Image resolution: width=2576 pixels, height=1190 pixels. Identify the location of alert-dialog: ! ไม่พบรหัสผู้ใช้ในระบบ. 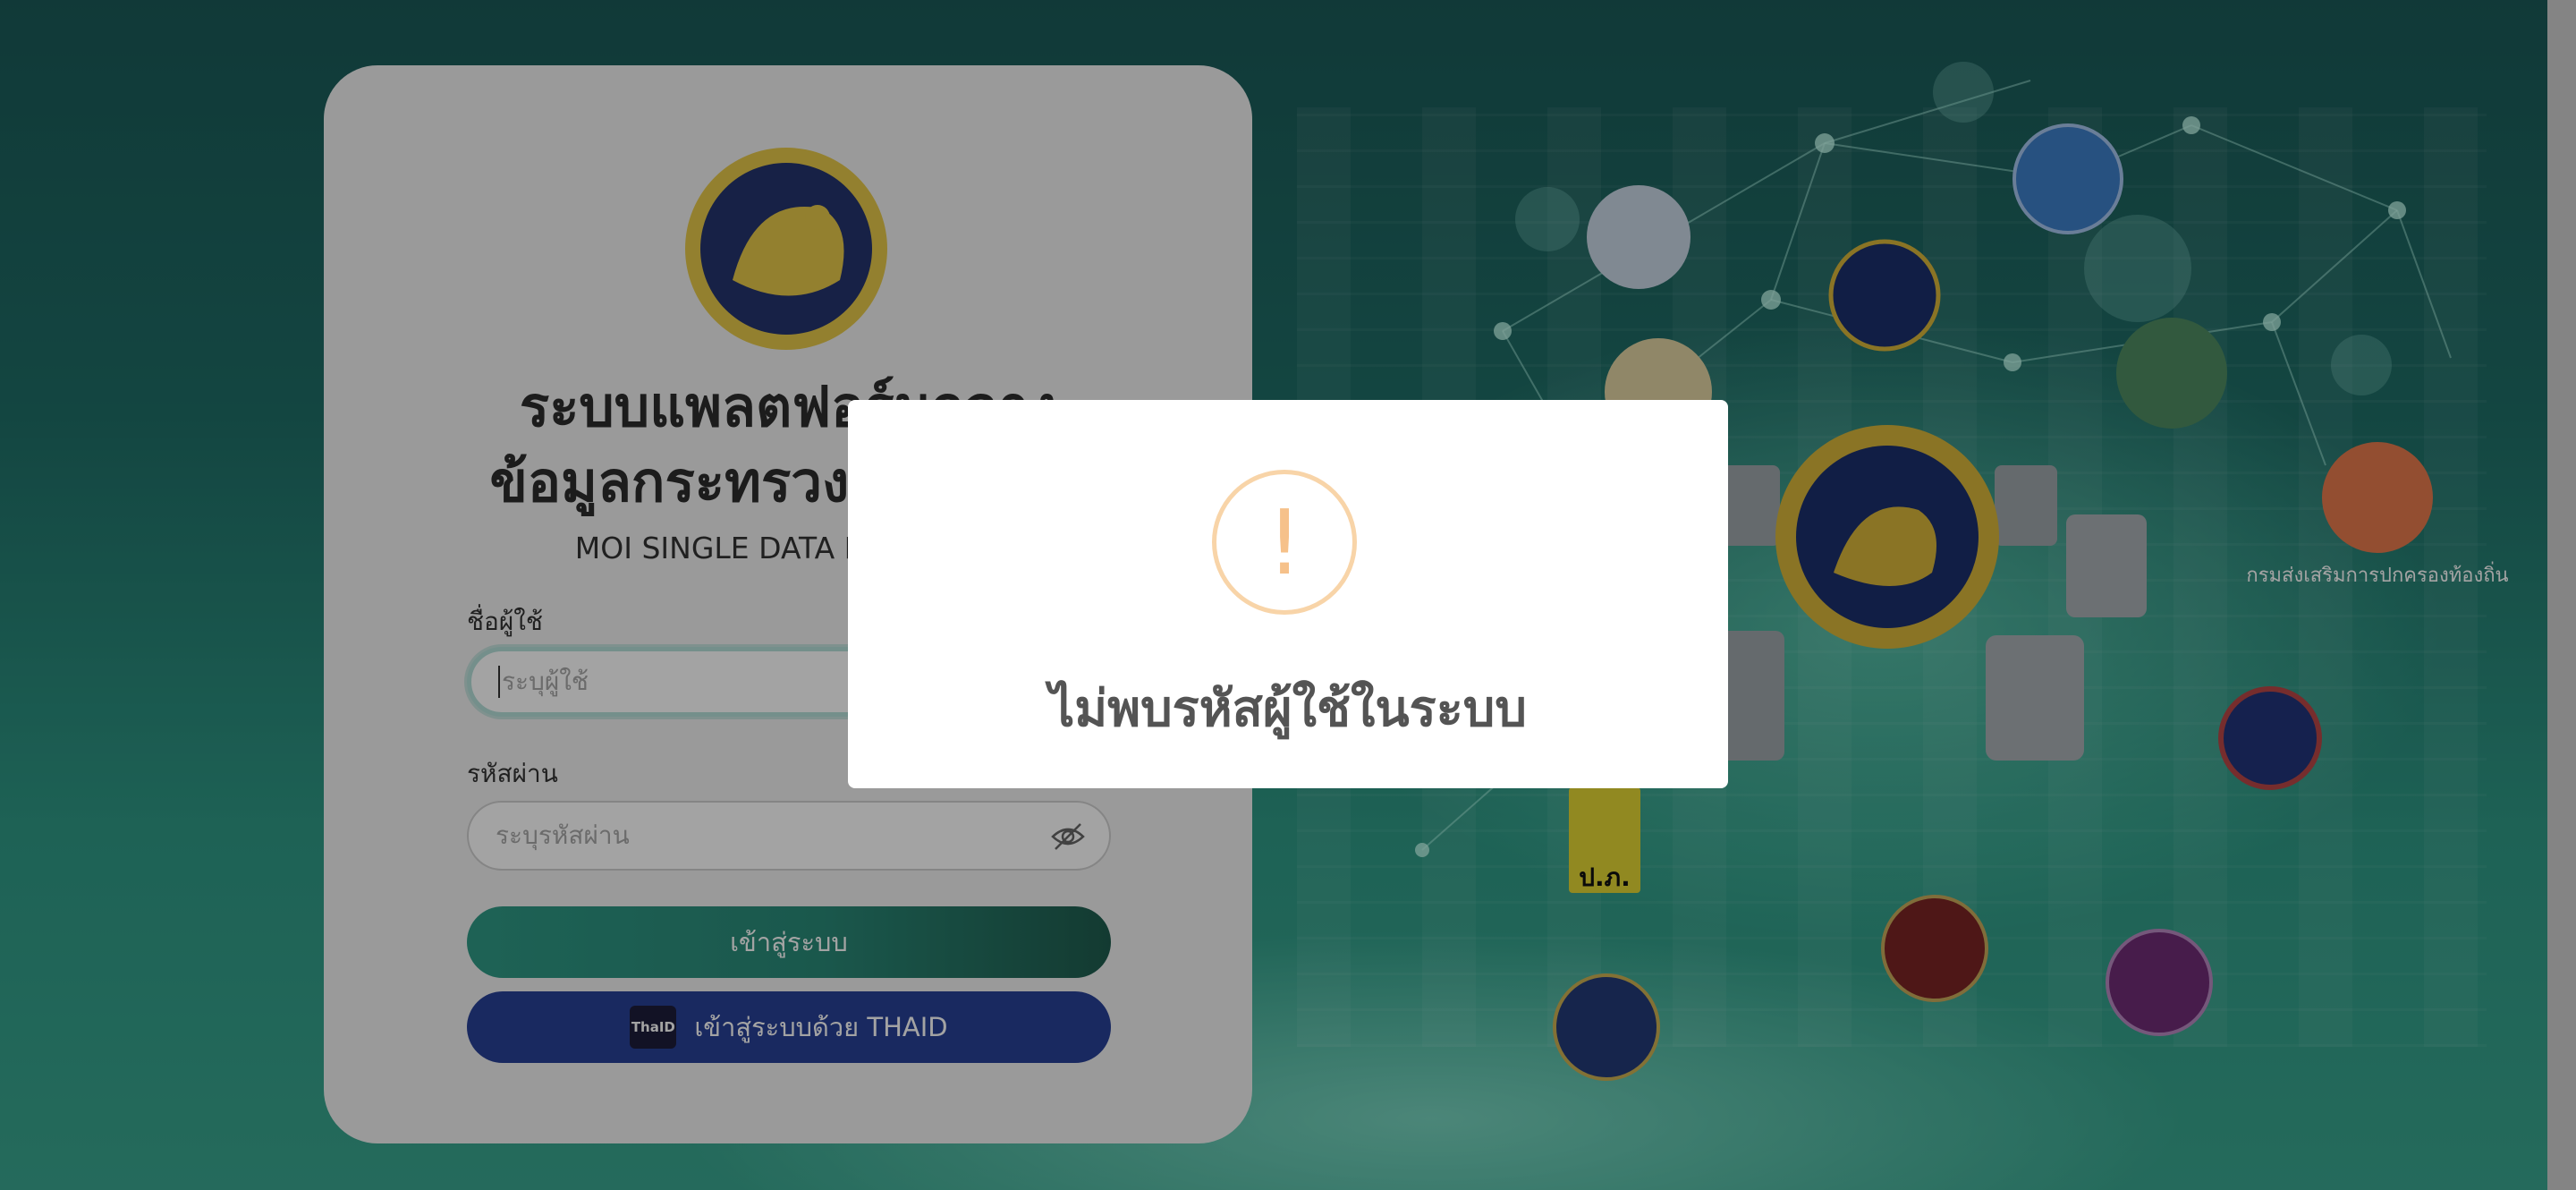
(1288, 594).